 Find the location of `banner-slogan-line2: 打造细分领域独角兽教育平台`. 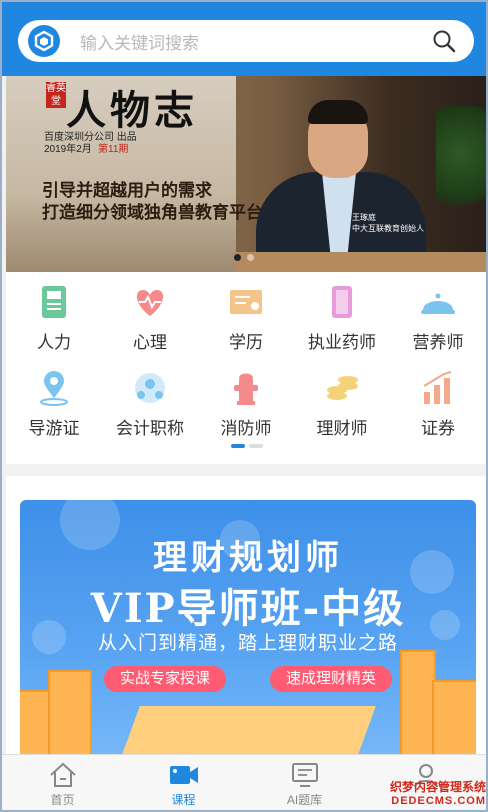

banner-slogan-line2: 打造细分领域独角兽教育平台 is located at coordinates (152, 213).